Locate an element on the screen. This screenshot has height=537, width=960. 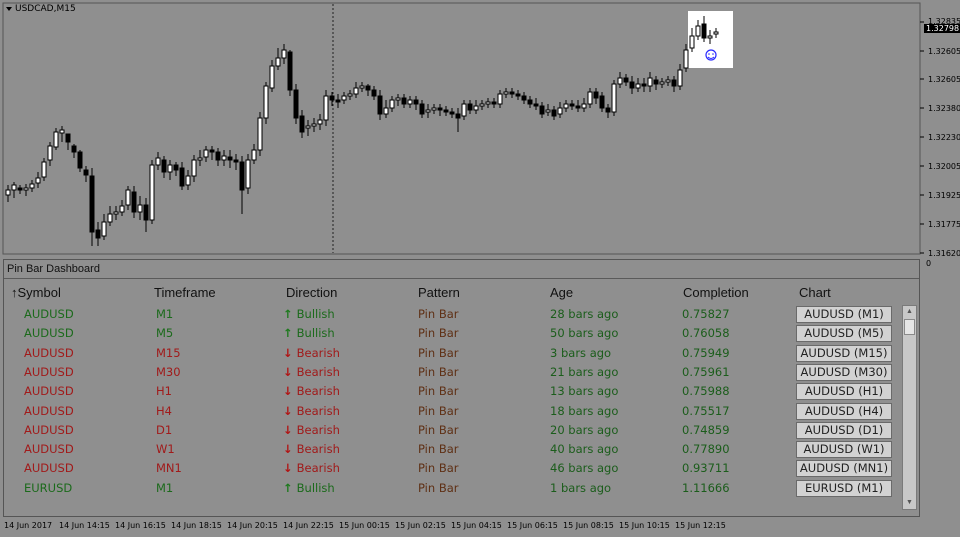
open-chart-button: AUDUSD (D1) is located at coordinates (844, 430).